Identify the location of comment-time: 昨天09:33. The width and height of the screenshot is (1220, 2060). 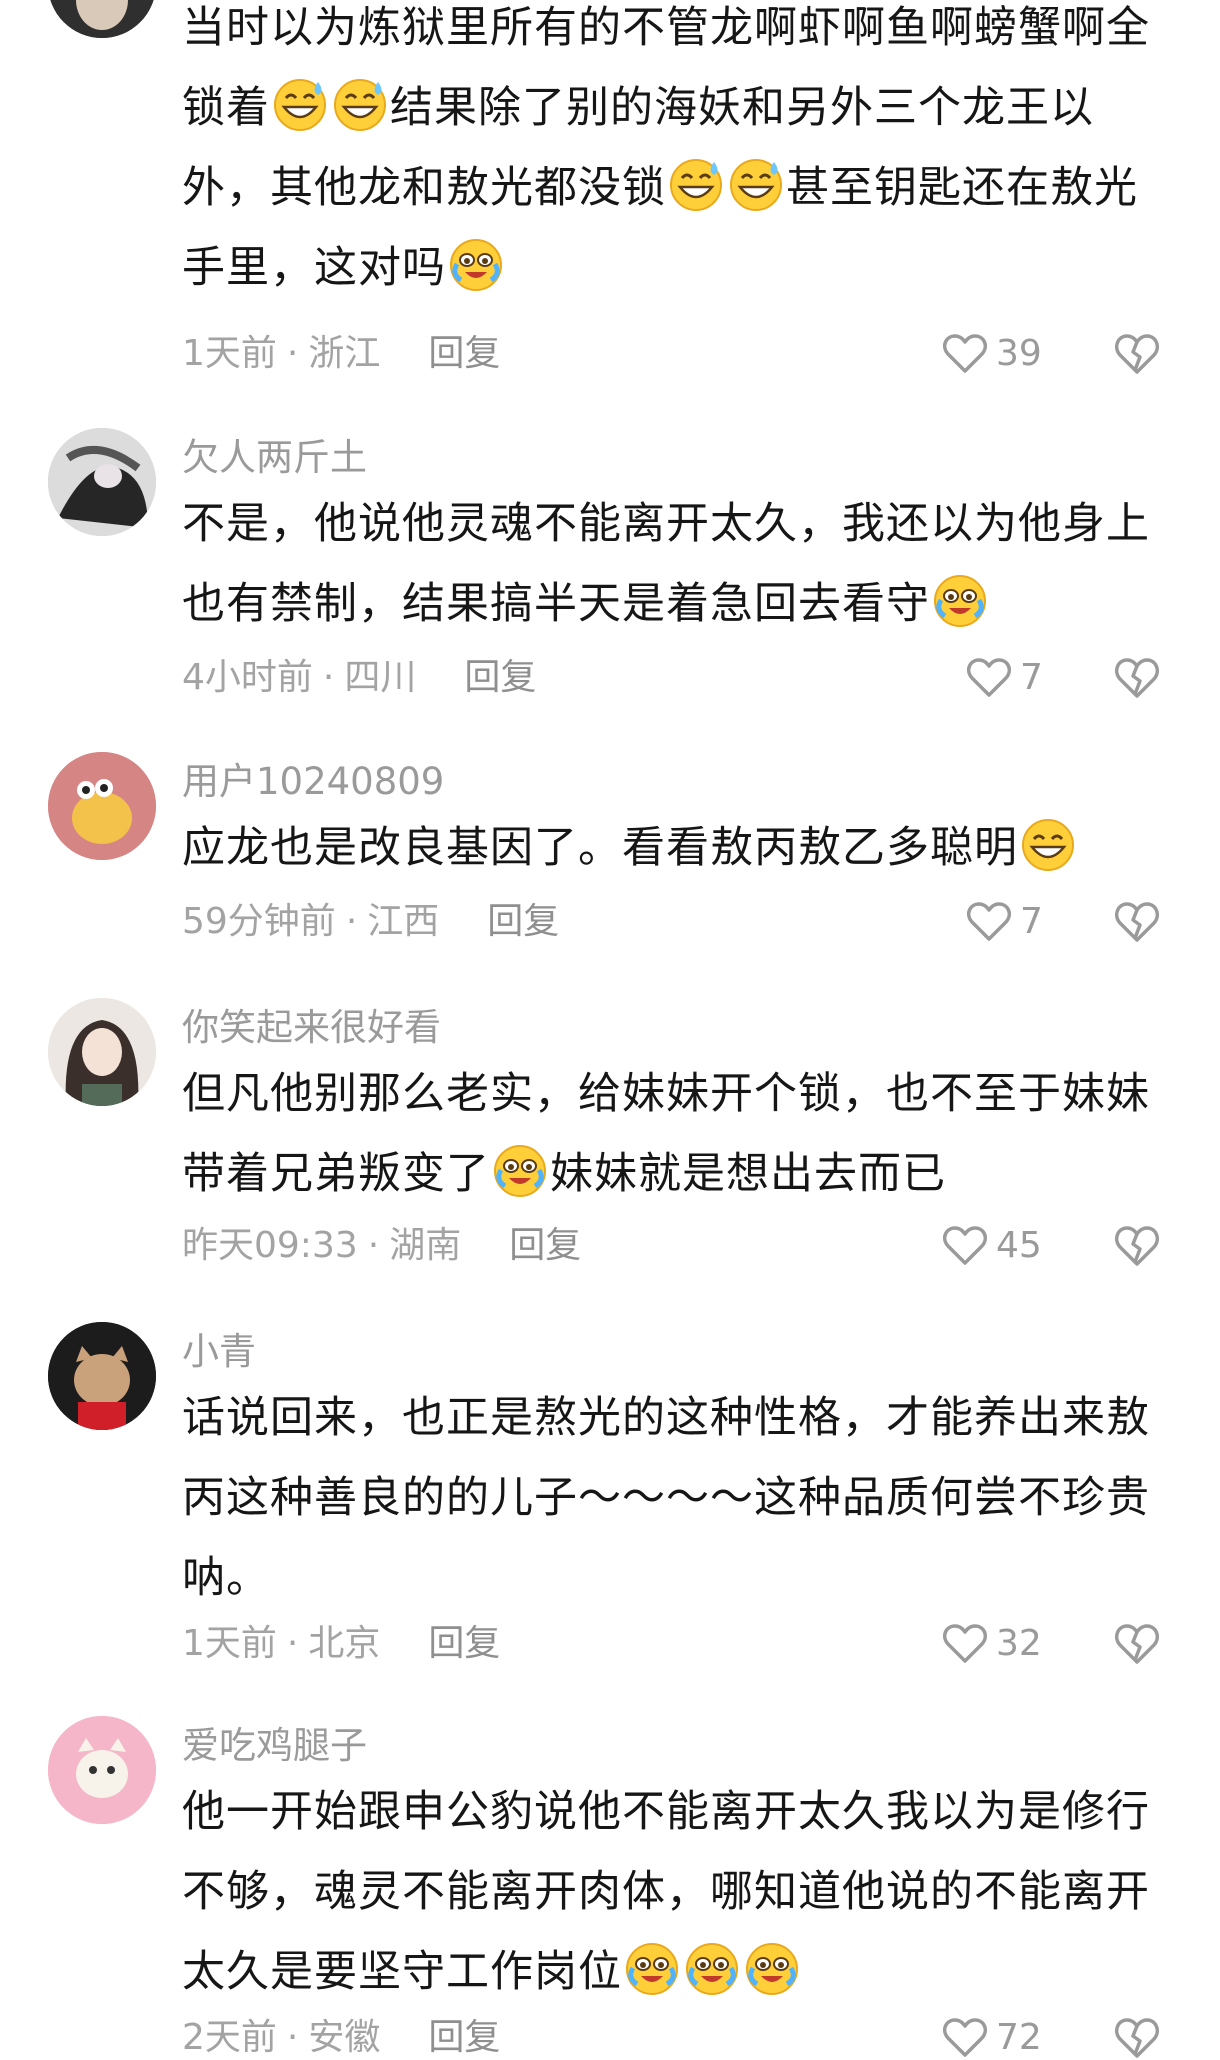
(270, 1245).